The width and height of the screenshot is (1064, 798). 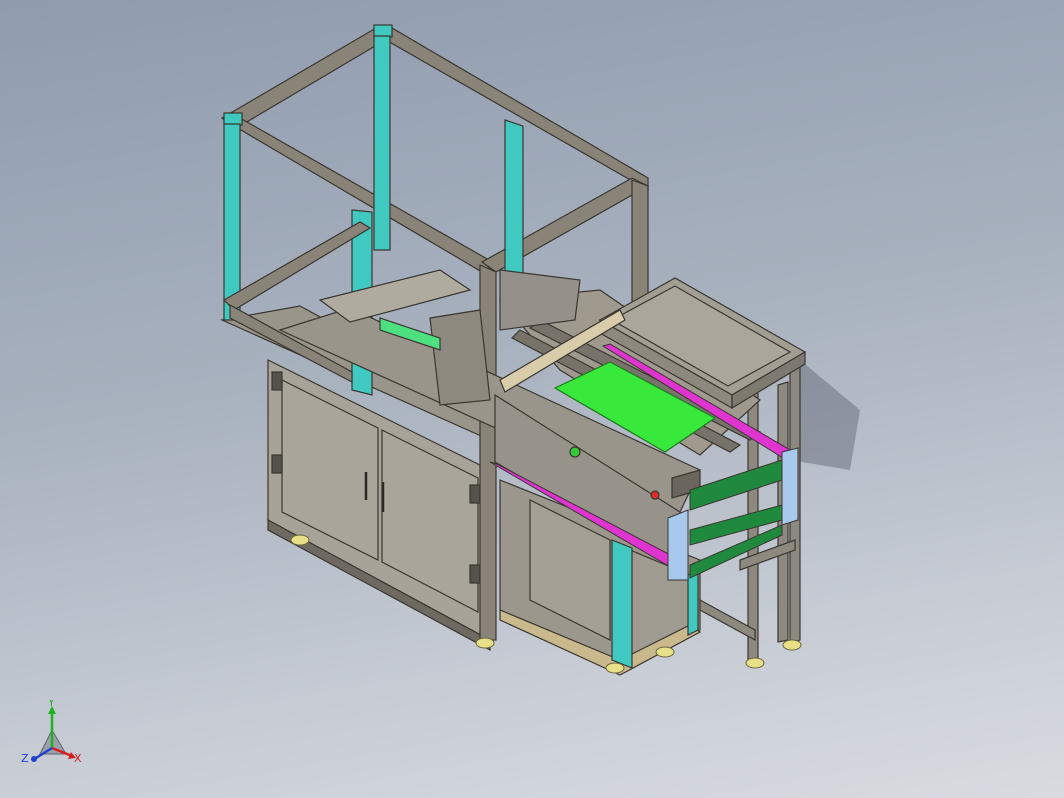 I want to click on axis-triad: Y X Z, so click(x=53, y=734).